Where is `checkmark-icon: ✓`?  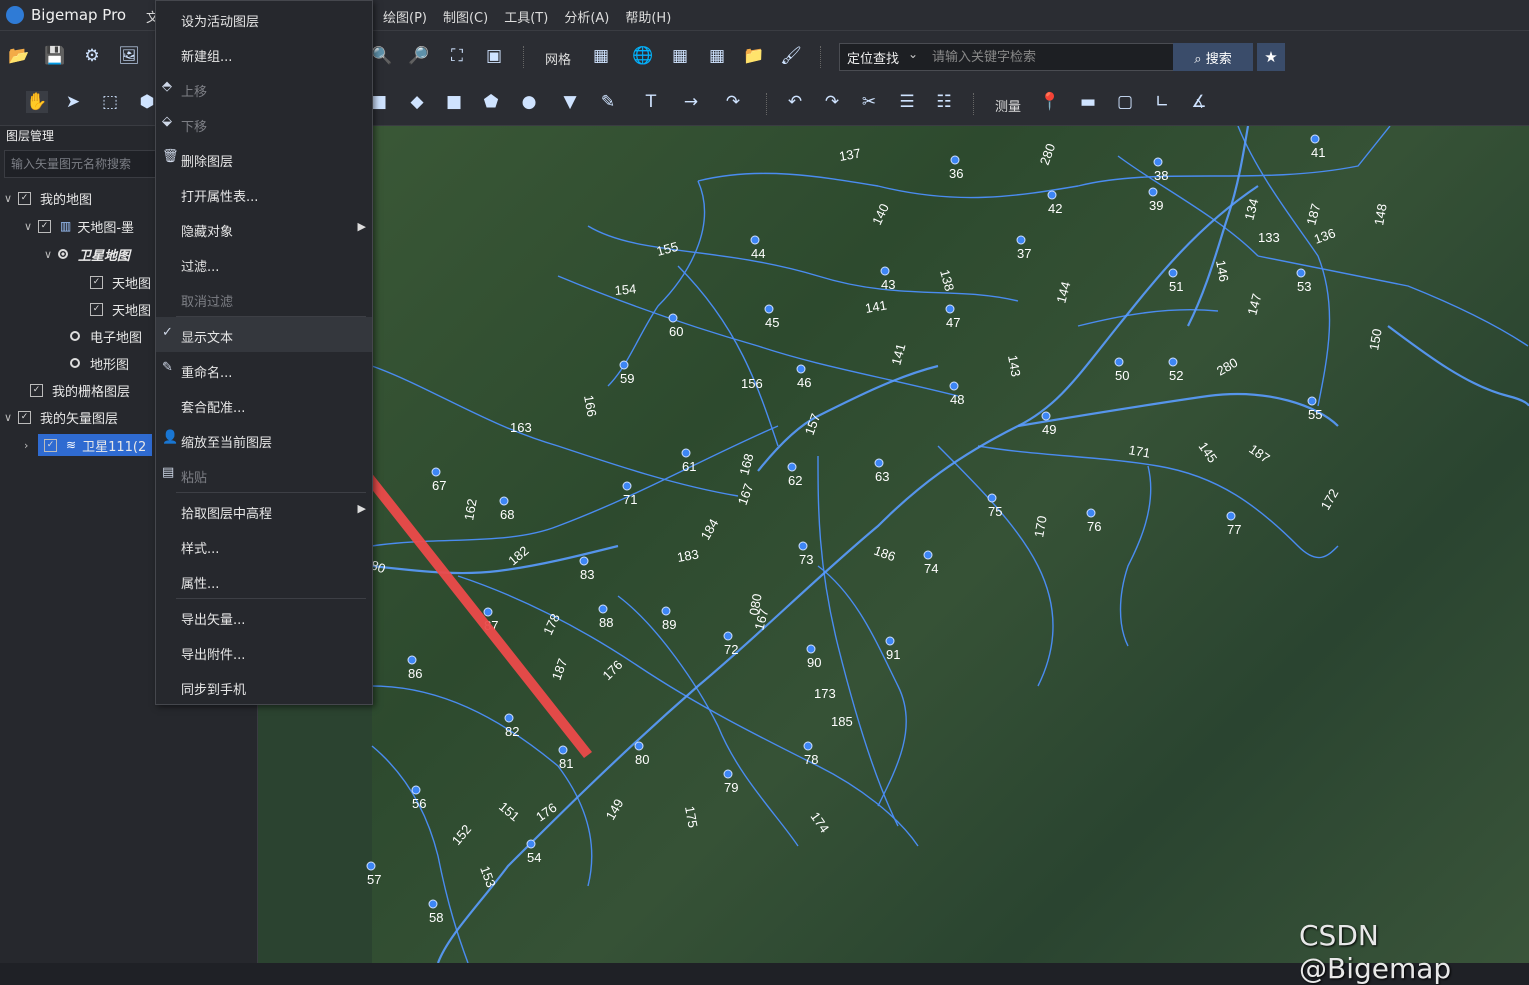
checkmark-icon: ✓ is located at coordinates (167, 332).